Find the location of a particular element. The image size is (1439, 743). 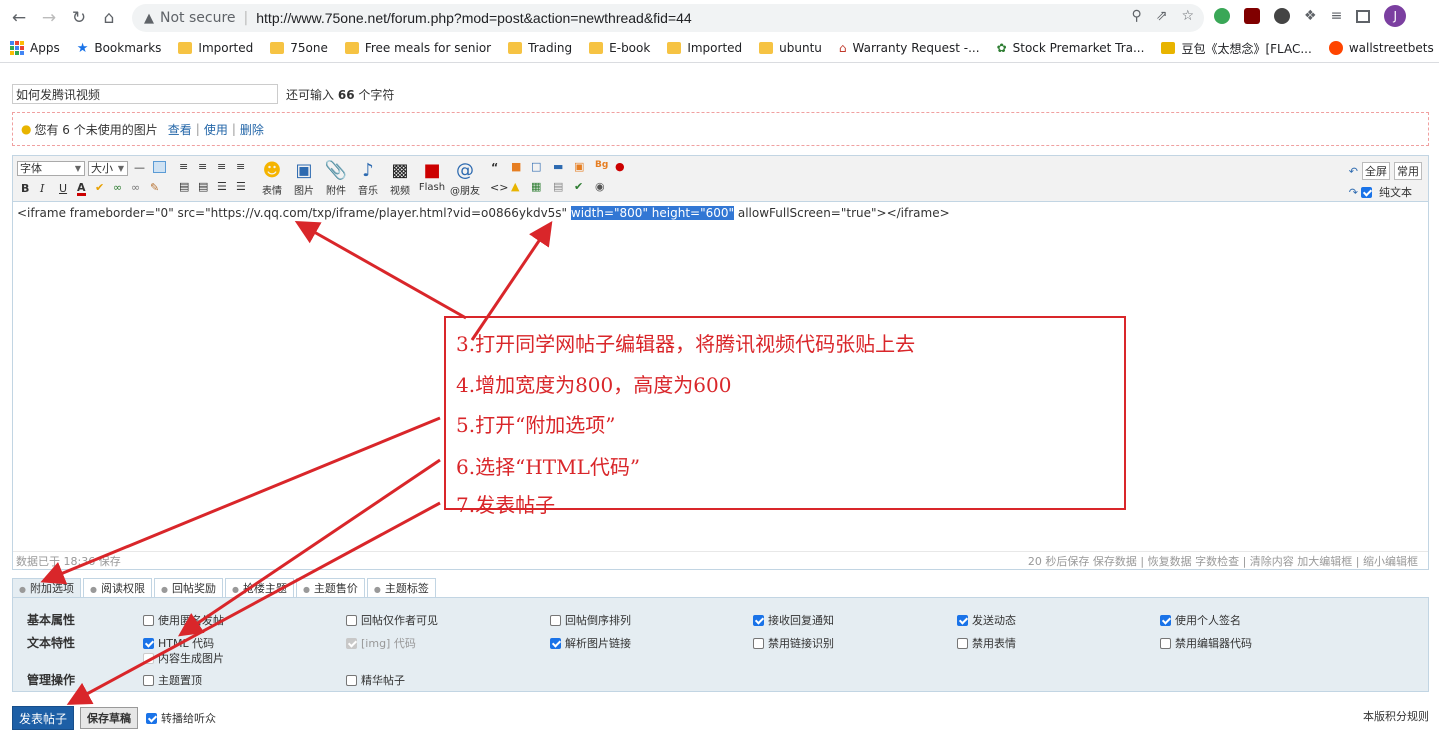

fullscreen-button: 全屏 is located at coordinates (1376, 171).